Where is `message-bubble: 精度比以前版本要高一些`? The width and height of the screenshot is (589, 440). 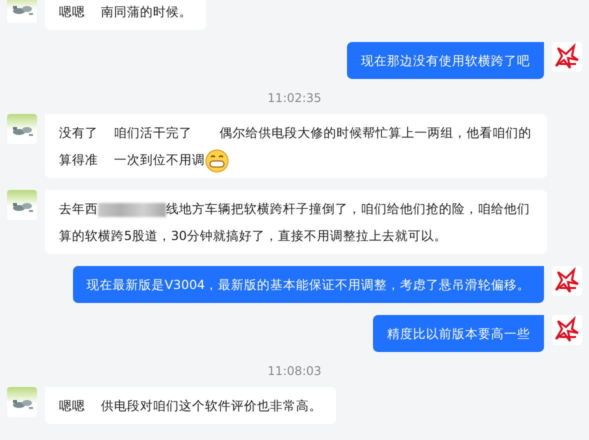
message-bubble: 精度比以前版本要高一些 is located at coordinates (458, 333).